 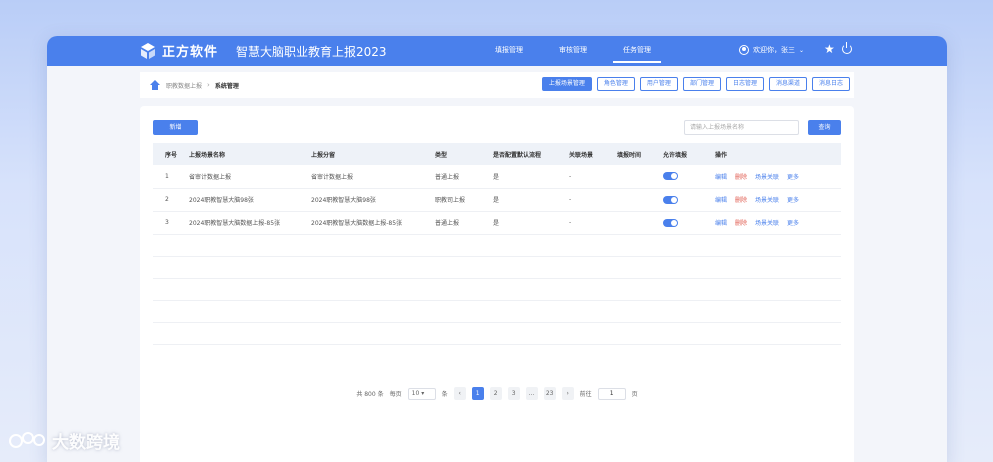 I want to click on cell-scene-name: 省审计数据上报, so click(x=250, y=177).